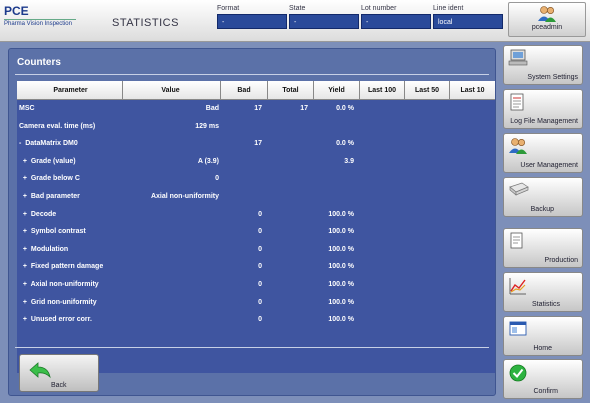  I want to click on back-arrow-icon, so click(40, 370).